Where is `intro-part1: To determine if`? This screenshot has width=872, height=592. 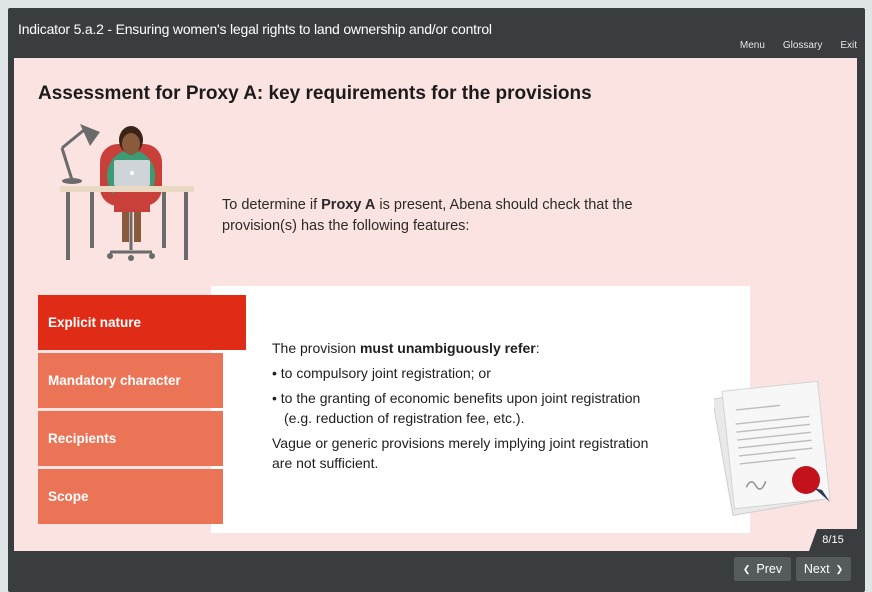
intro-part1: To determine if is located at coordinates (272, 205).